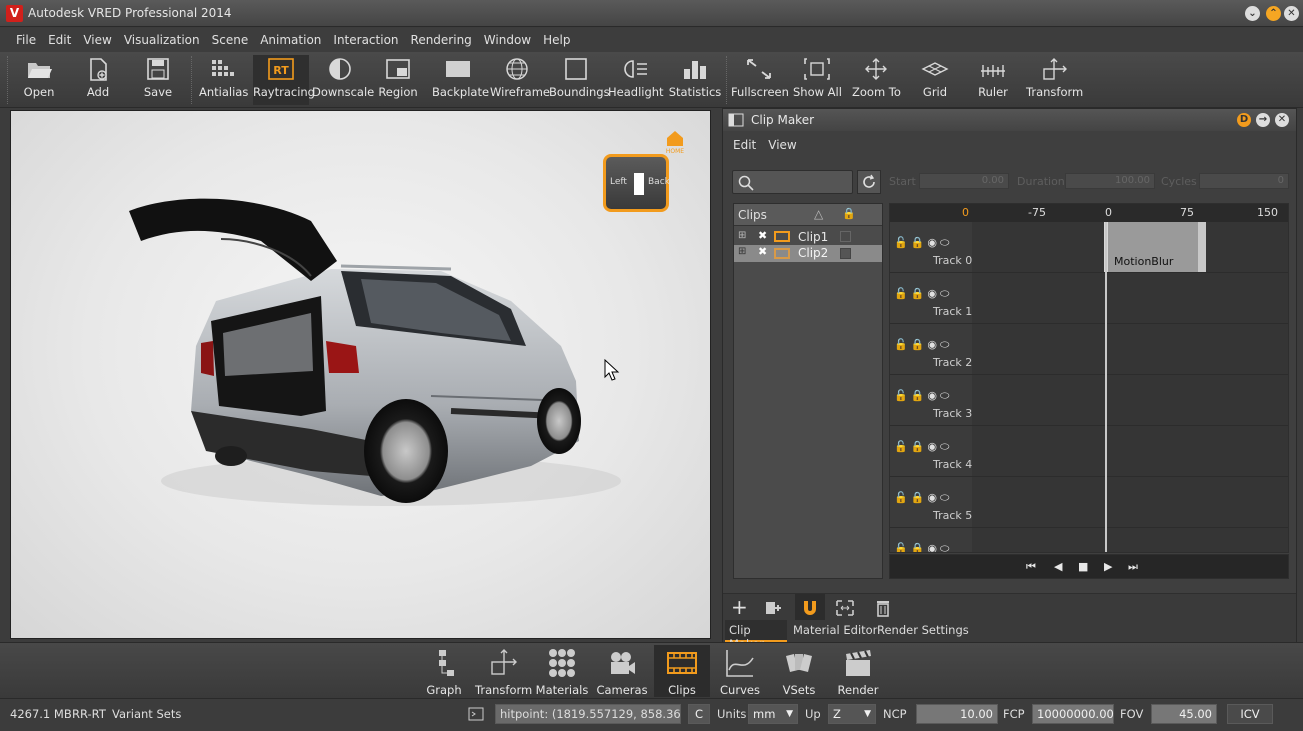 The width and height of the screenshot is (1303, 731). What do you see at coordinates (1054, 80) in the screenshot?
I see `transform-button: Transform` at bounding box center [1054, 80].